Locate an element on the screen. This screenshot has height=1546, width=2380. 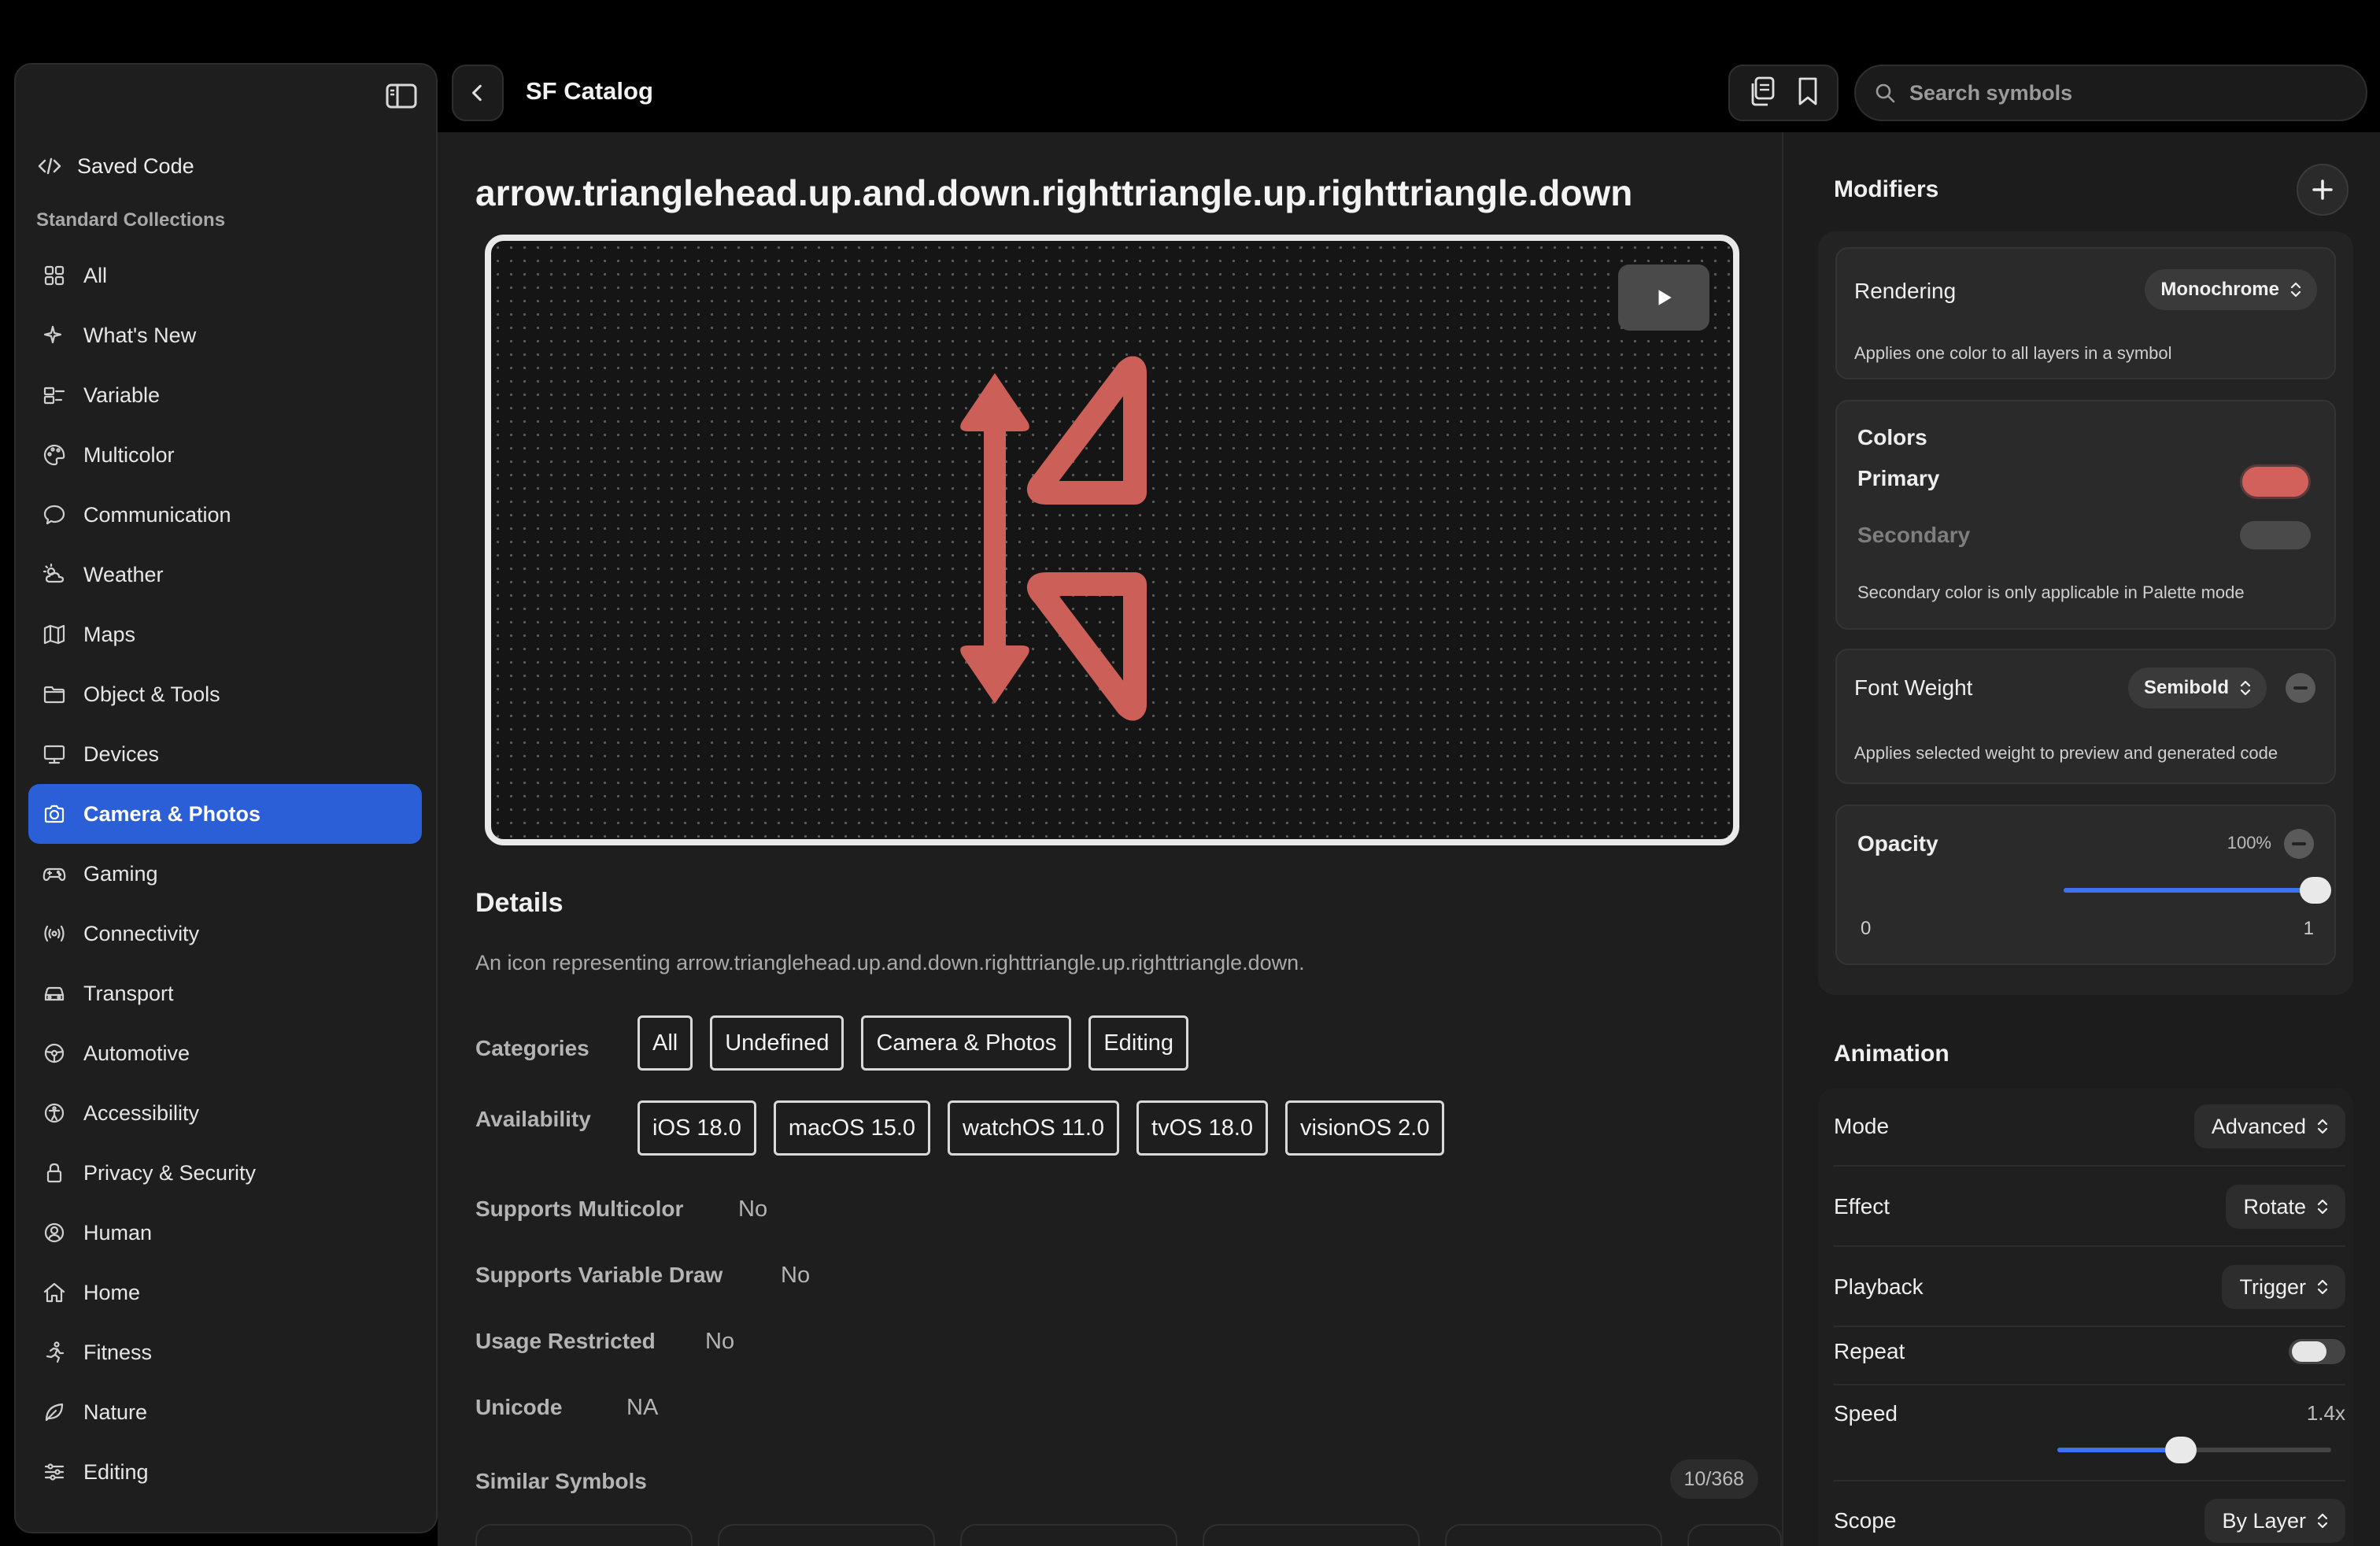
play-button is located at coordinates (1663, 297).